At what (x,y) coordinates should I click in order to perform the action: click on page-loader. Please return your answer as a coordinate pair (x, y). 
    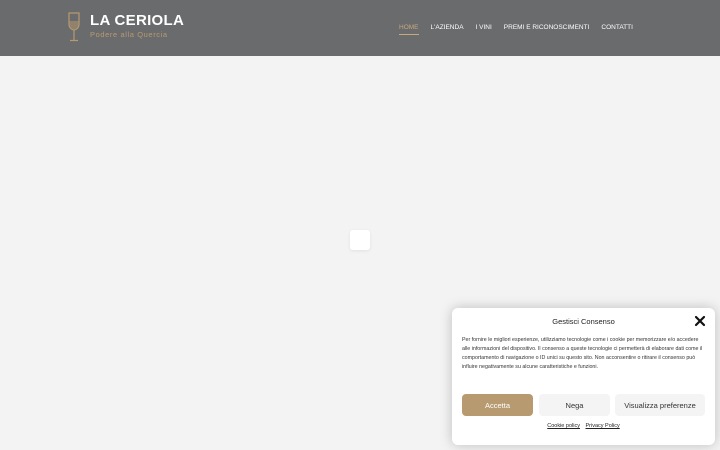
    Looking at the image, I should click on (360, 240).